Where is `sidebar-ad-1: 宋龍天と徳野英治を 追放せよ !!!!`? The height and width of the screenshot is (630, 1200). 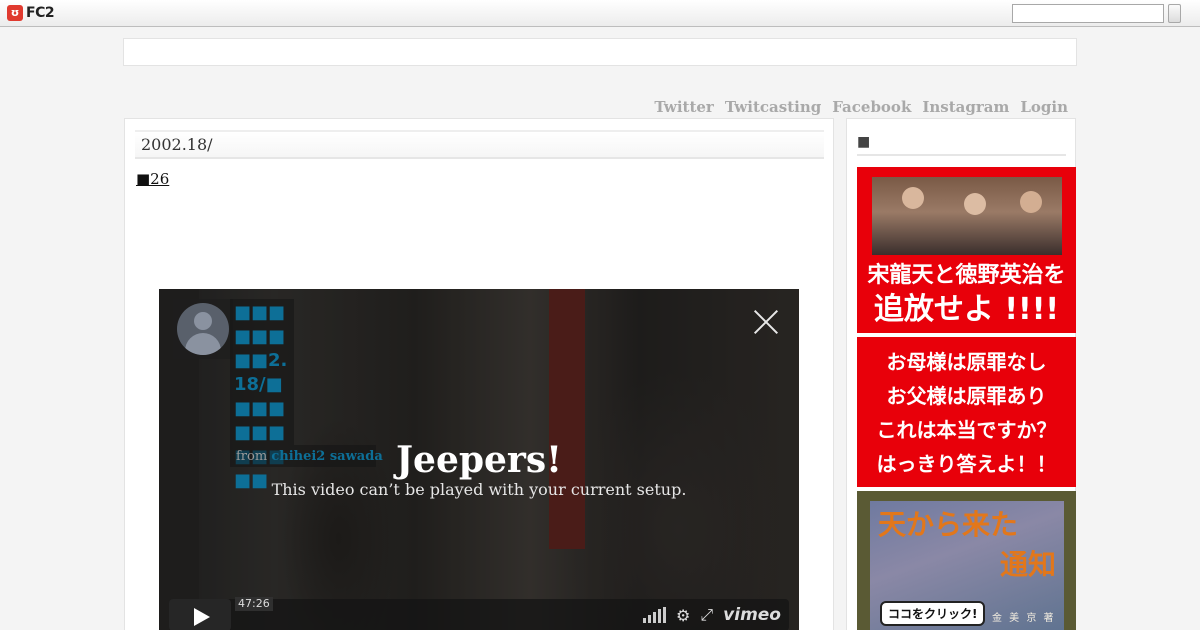 sidebar-ad-1: 宋龍天と徳野英治を 追放せよ !!!! is located at coordinates (966, 250).